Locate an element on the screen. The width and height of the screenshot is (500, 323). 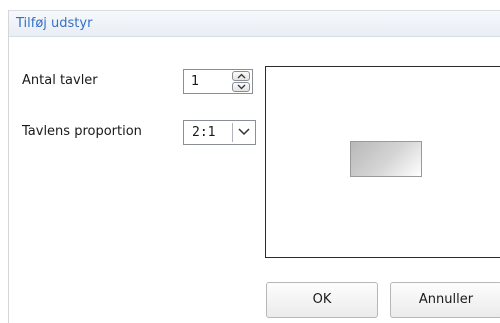
board-count-label: Antal tavler is located at coordinates (60, 80).